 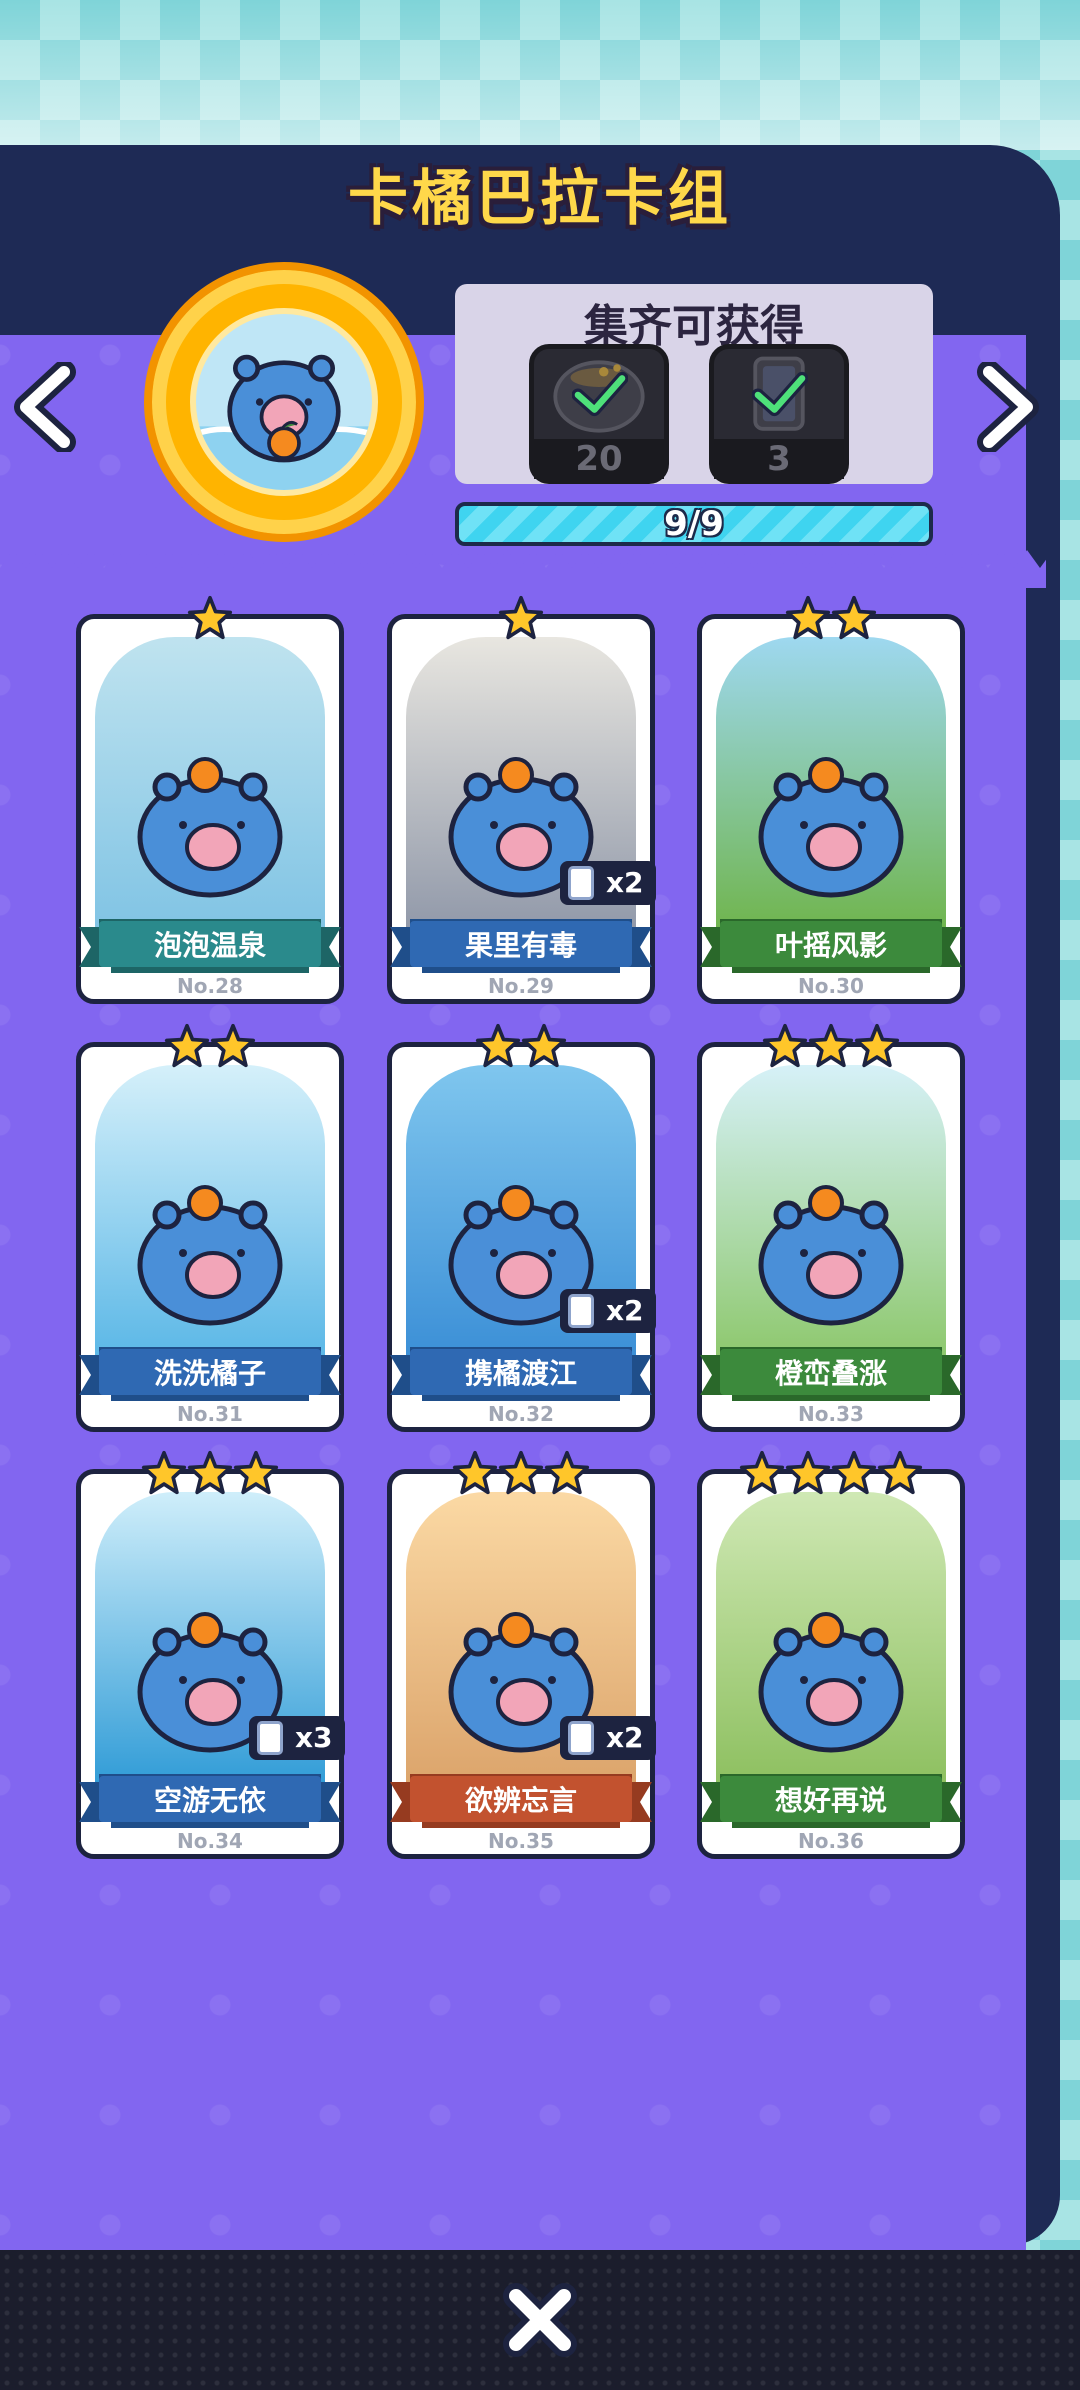 I want to click on progress-text: 9/9, so click(x=694, y=524).